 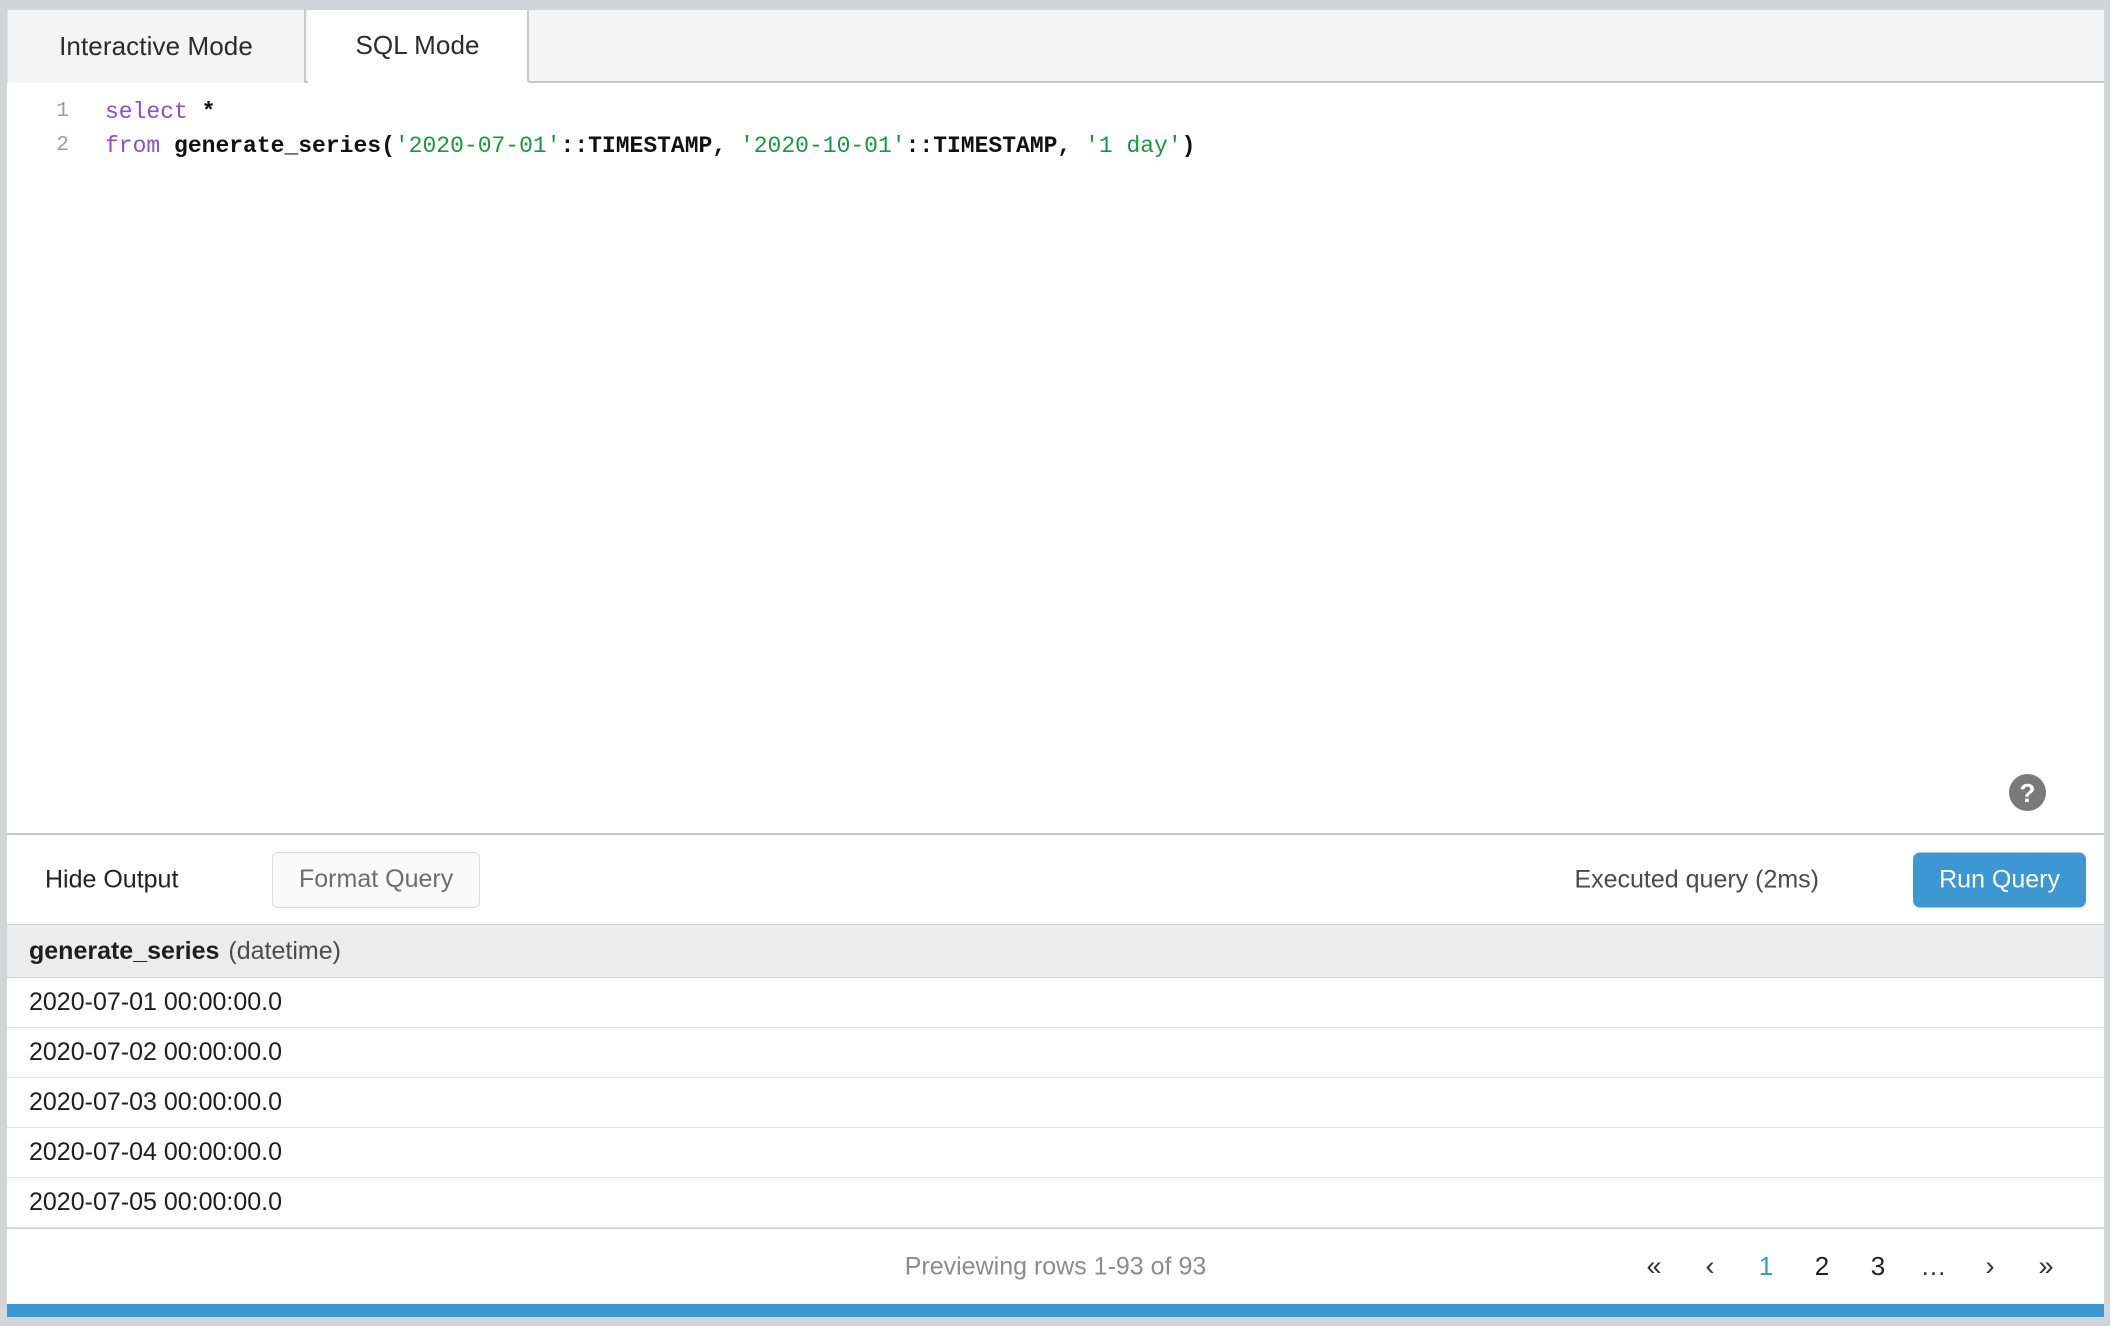 I want to click on tab-interactive-mode-label: Interactive Mode, so click(x=156, y=46).